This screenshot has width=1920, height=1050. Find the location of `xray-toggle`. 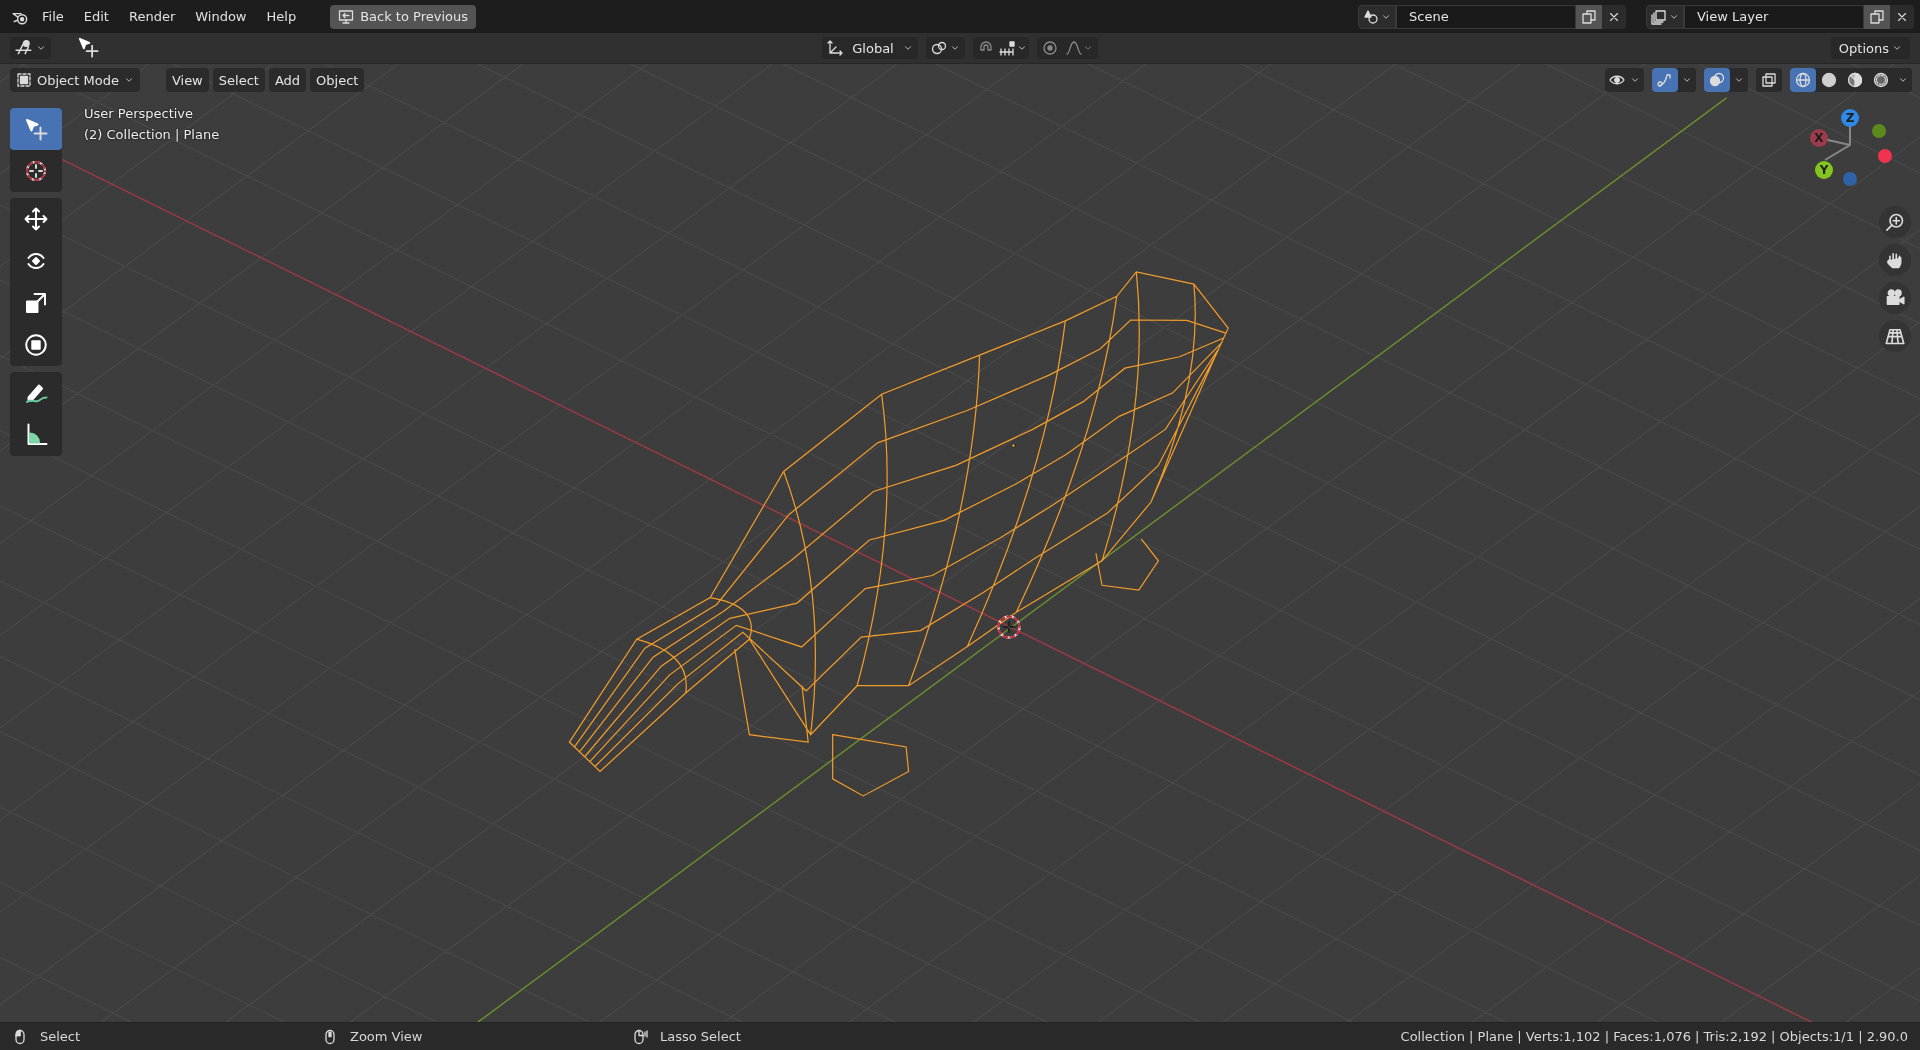

xray-toggle is located at coordinates (1769, 80).